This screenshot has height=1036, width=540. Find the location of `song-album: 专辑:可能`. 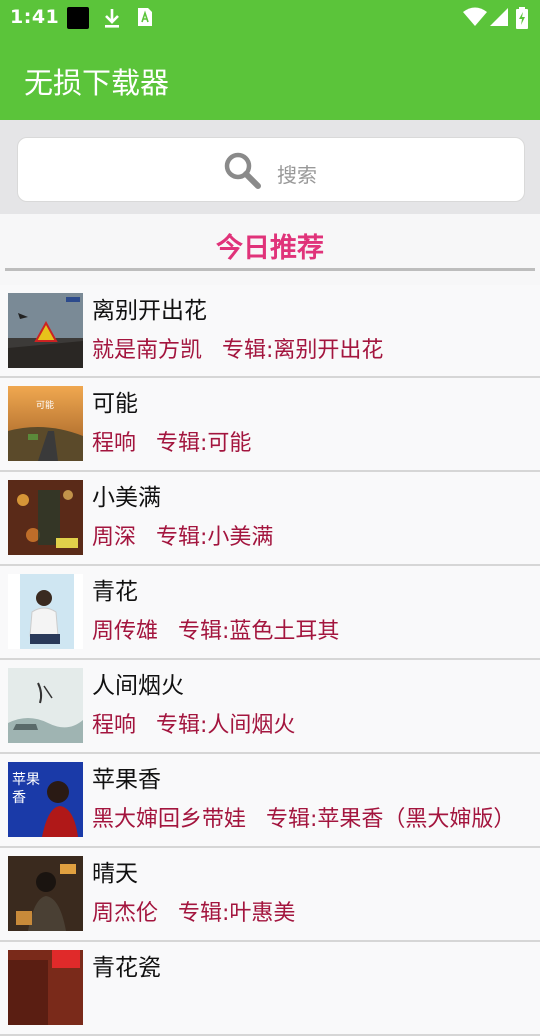

song-album: 专辑:可能 is located at coordinates (204, 443).